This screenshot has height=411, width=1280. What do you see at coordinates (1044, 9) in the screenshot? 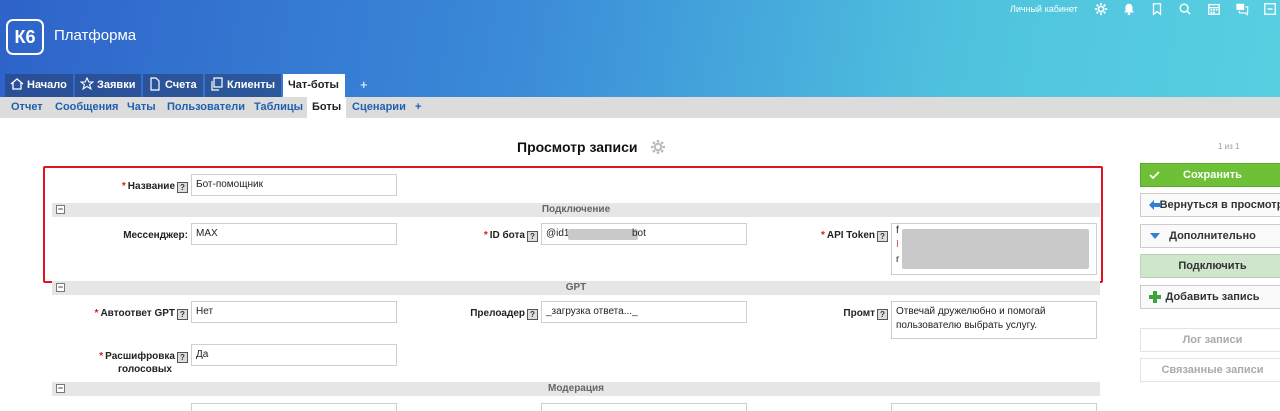
I see `personal-cabinet-link: Личный кабинет` at bounding box center [1044, 9].